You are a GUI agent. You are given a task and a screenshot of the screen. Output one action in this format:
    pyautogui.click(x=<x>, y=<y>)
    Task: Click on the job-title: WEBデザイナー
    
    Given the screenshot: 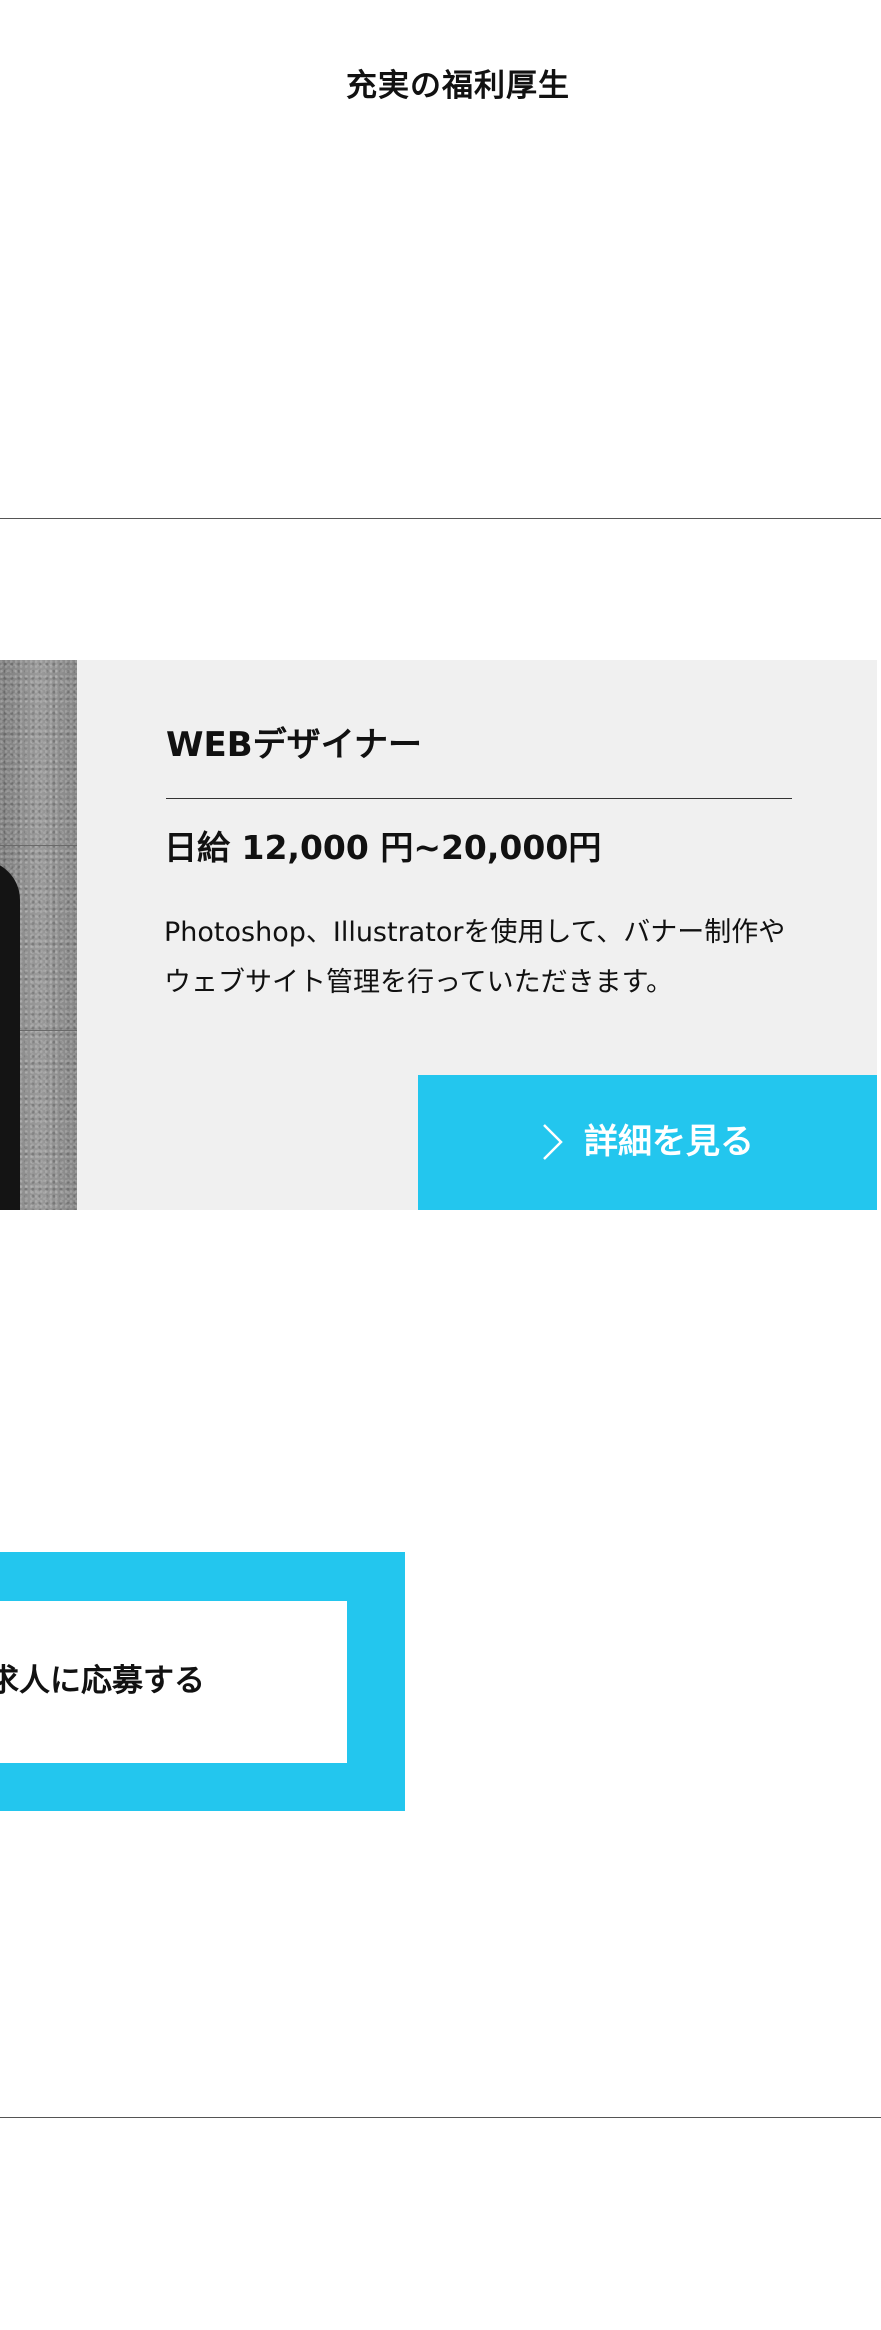 What is the action you would take?
    pyautogui.click(x=294, y=745)
    